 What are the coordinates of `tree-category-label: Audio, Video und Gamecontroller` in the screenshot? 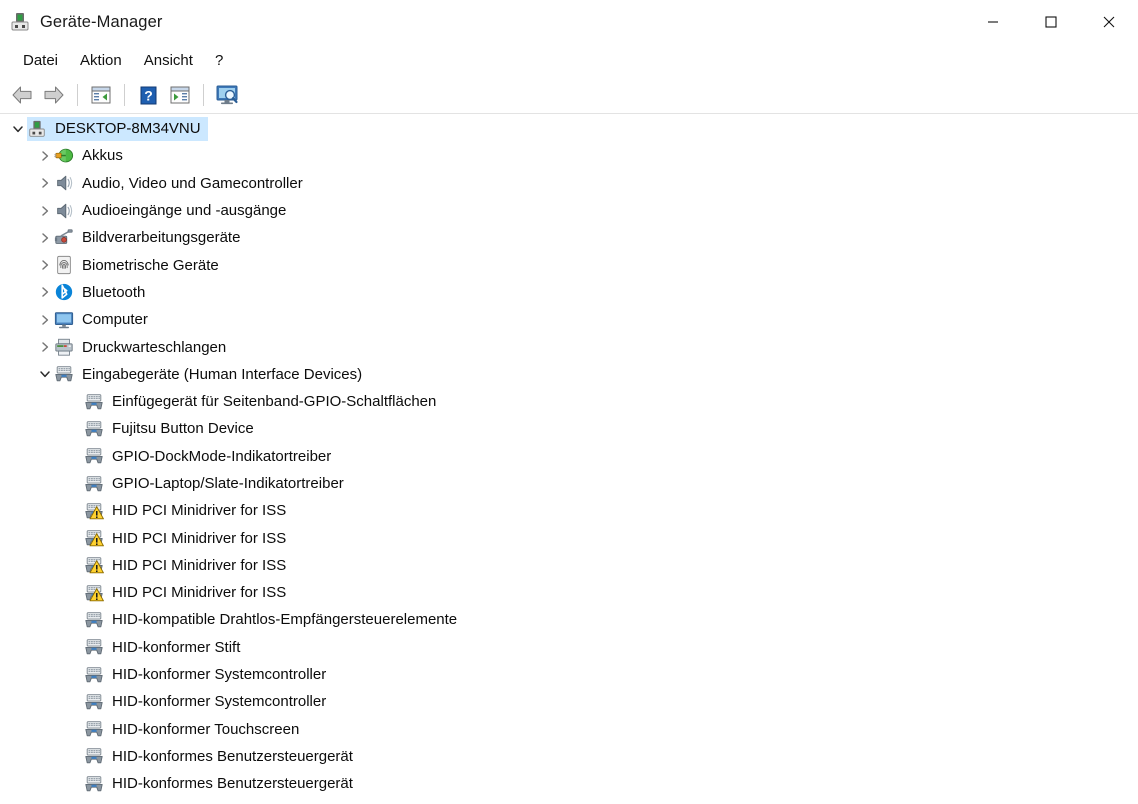 It's located at (192, 183).